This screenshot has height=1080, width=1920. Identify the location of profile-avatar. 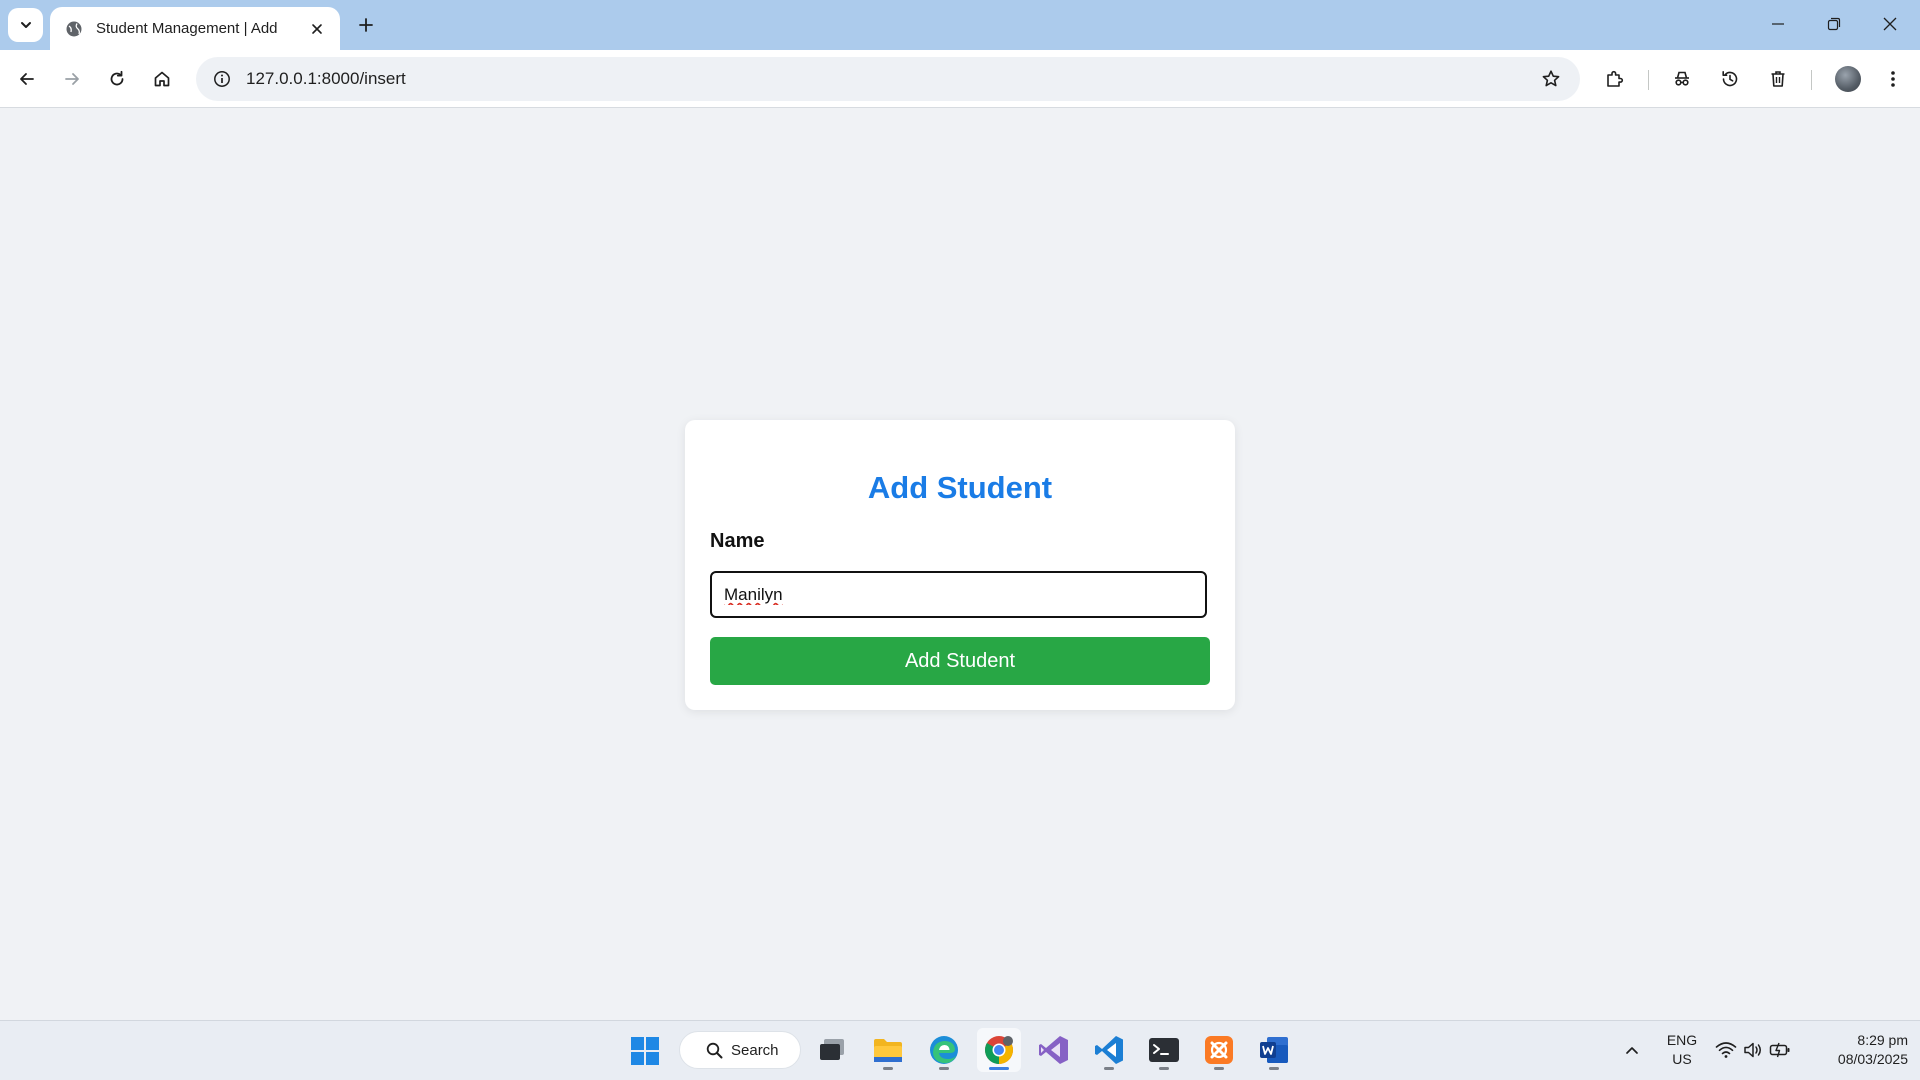
(1848, 79).